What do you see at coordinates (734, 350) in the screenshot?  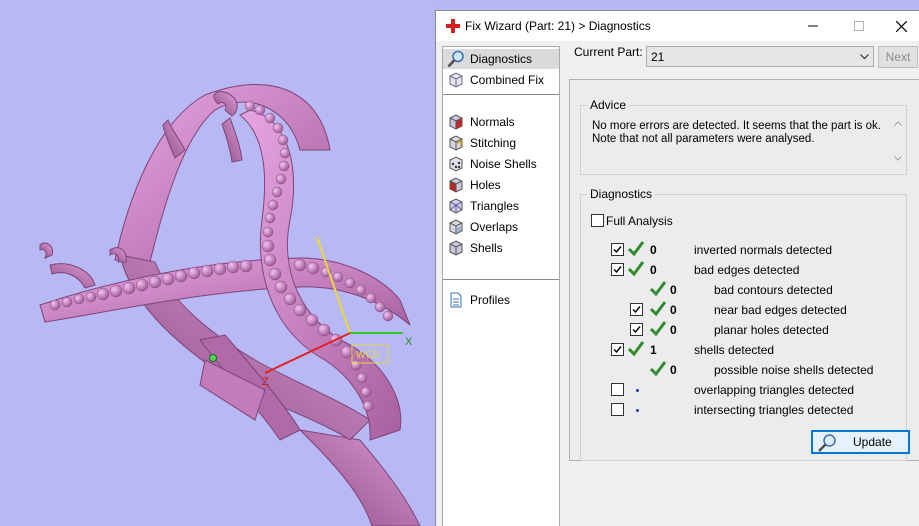 I see `shells-label: shells detected` at bounding box center [734, 350].